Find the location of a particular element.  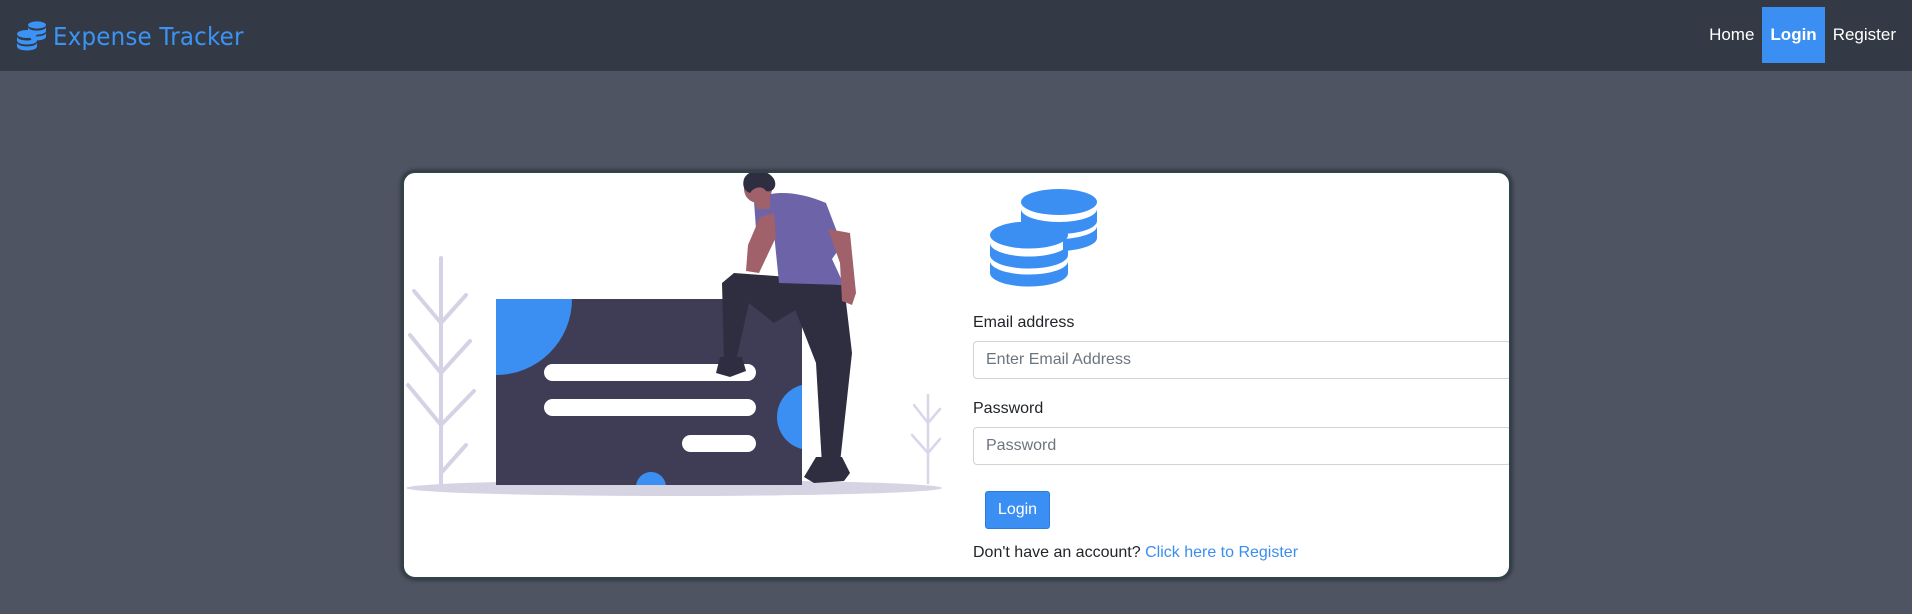

brand-name: Expense Tracker is located at coordinates (148, 36).